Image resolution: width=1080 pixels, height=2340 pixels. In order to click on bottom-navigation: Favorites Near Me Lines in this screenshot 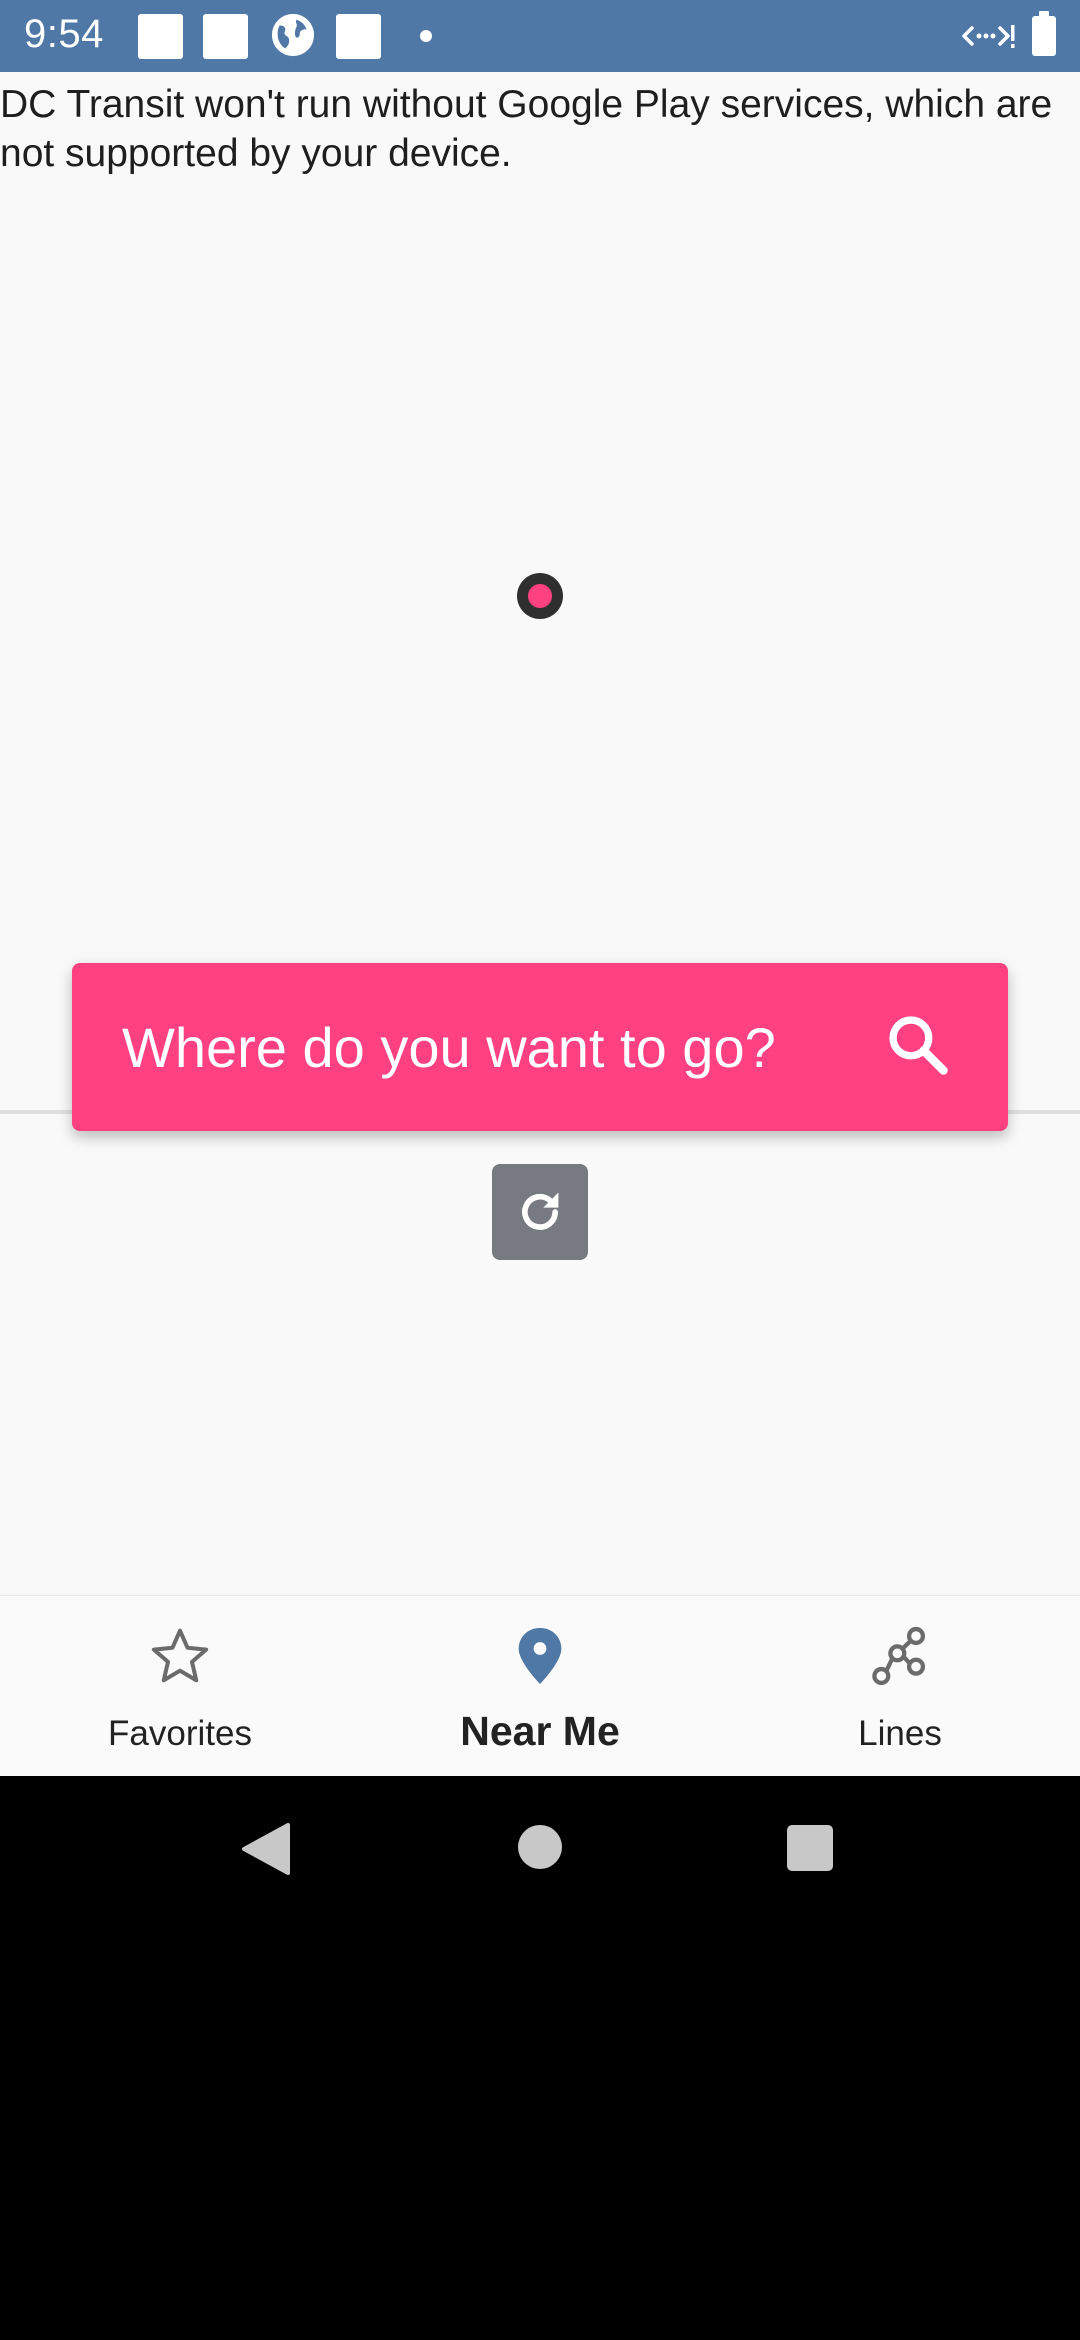, I will do `click(540, 1685)`.